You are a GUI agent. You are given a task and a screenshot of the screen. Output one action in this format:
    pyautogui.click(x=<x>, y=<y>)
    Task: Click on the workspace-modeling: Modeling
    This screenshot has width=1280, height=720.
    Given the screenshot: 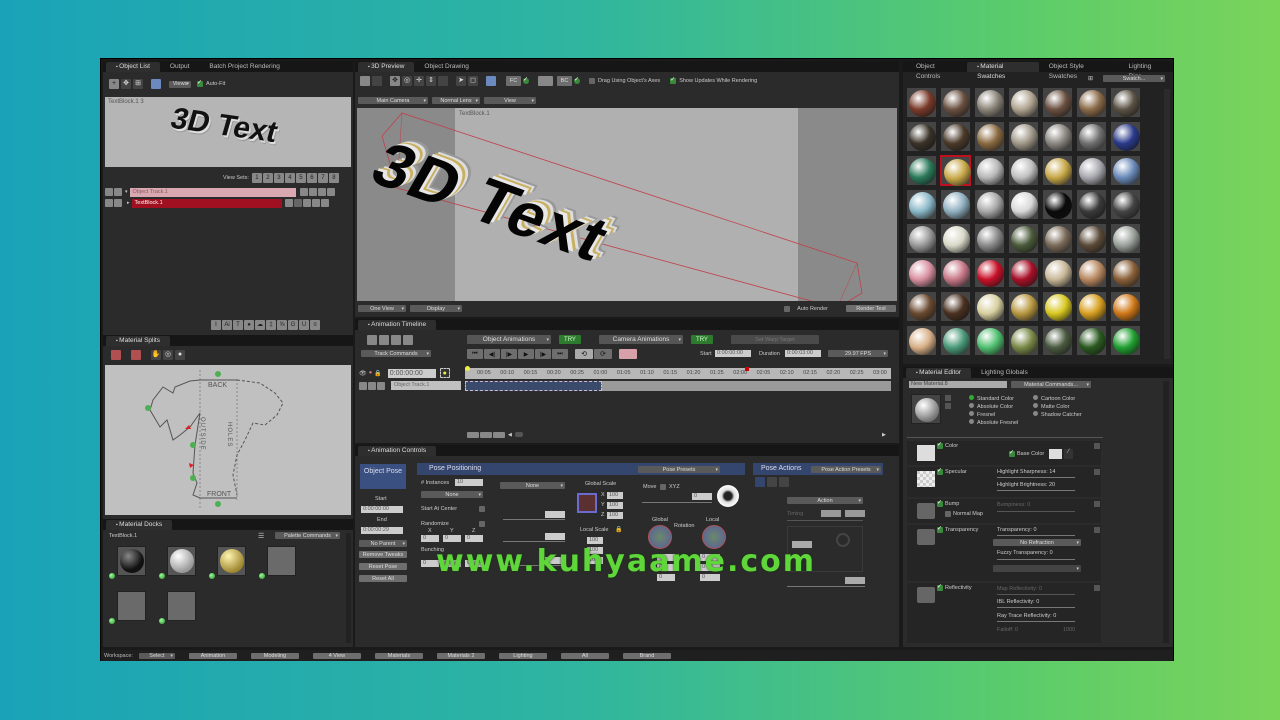 What is the action you would take?
    pyautogui.click(x=274, y=655)
    